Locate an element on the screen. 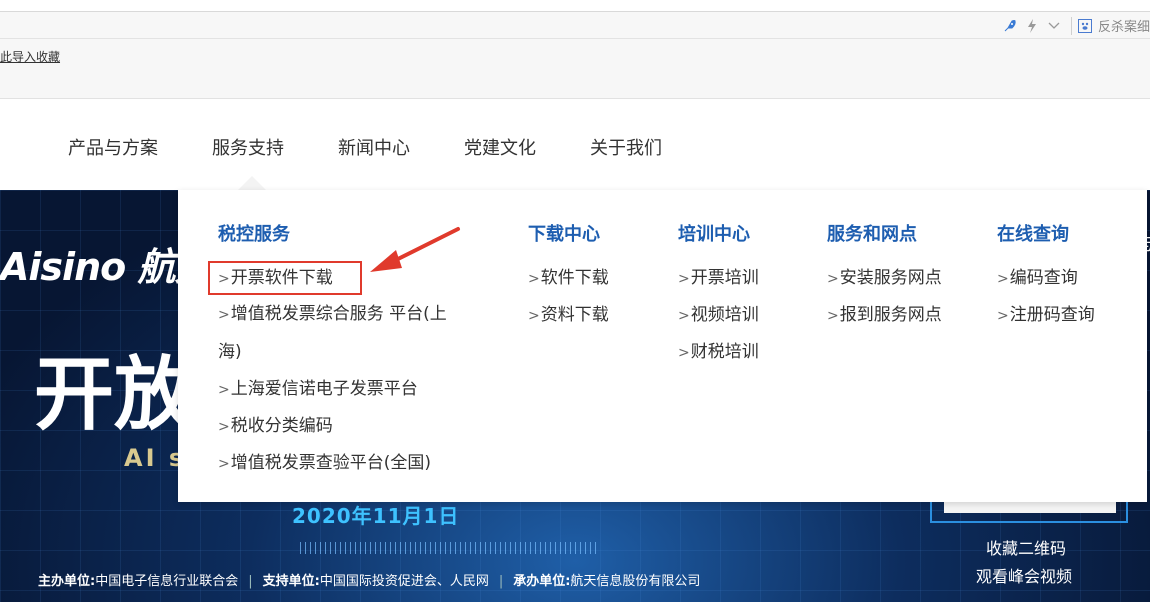 The width and height of the screenshot is (1150, 602). dd-link-label: 增值税发票综合服务 平台(上海) is located at coordinates (332, 333).